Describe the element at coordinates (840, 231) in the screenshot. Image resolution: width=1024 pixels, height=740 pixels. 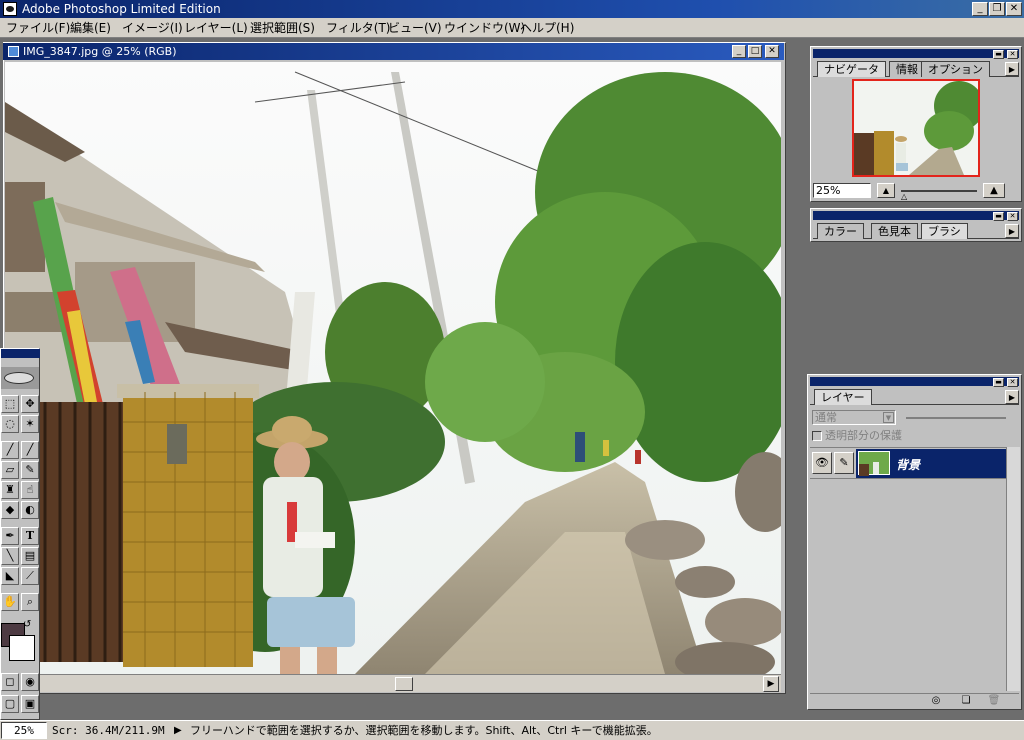
I see `tab-color: カラー` at that location.